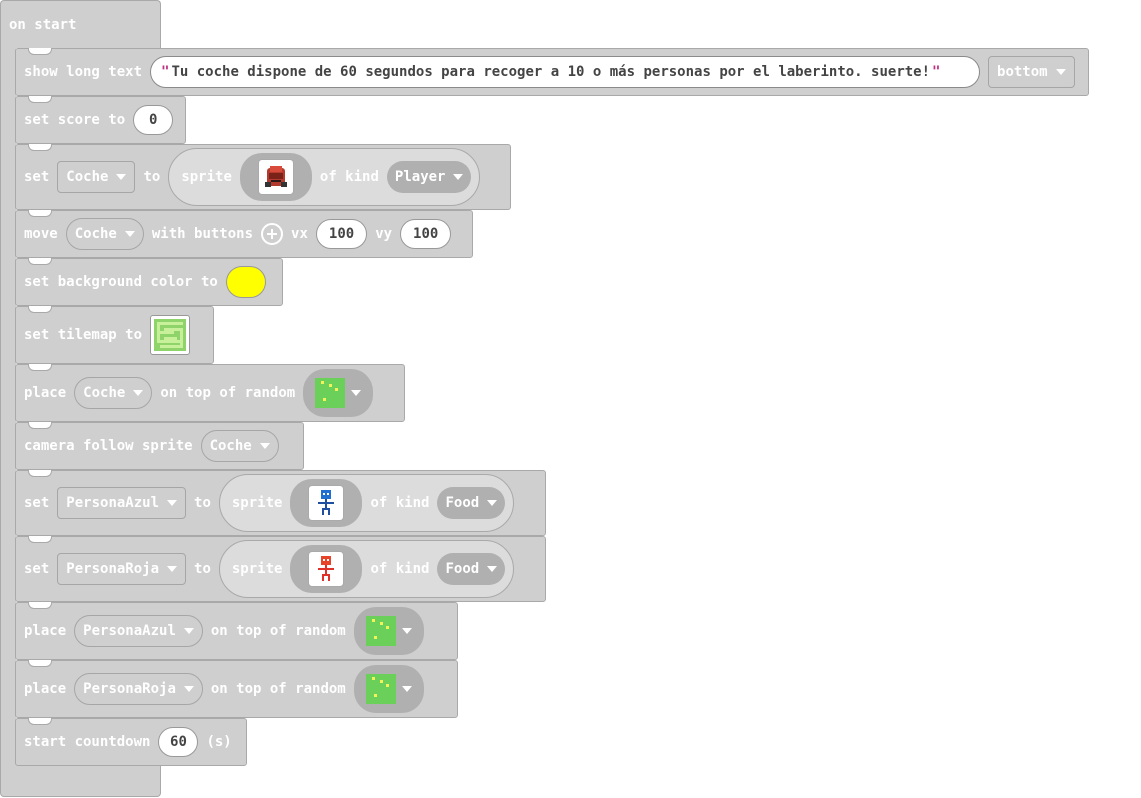 The image size is (1141, 798). I want to click on kind-value: Player, so click(420, 177).